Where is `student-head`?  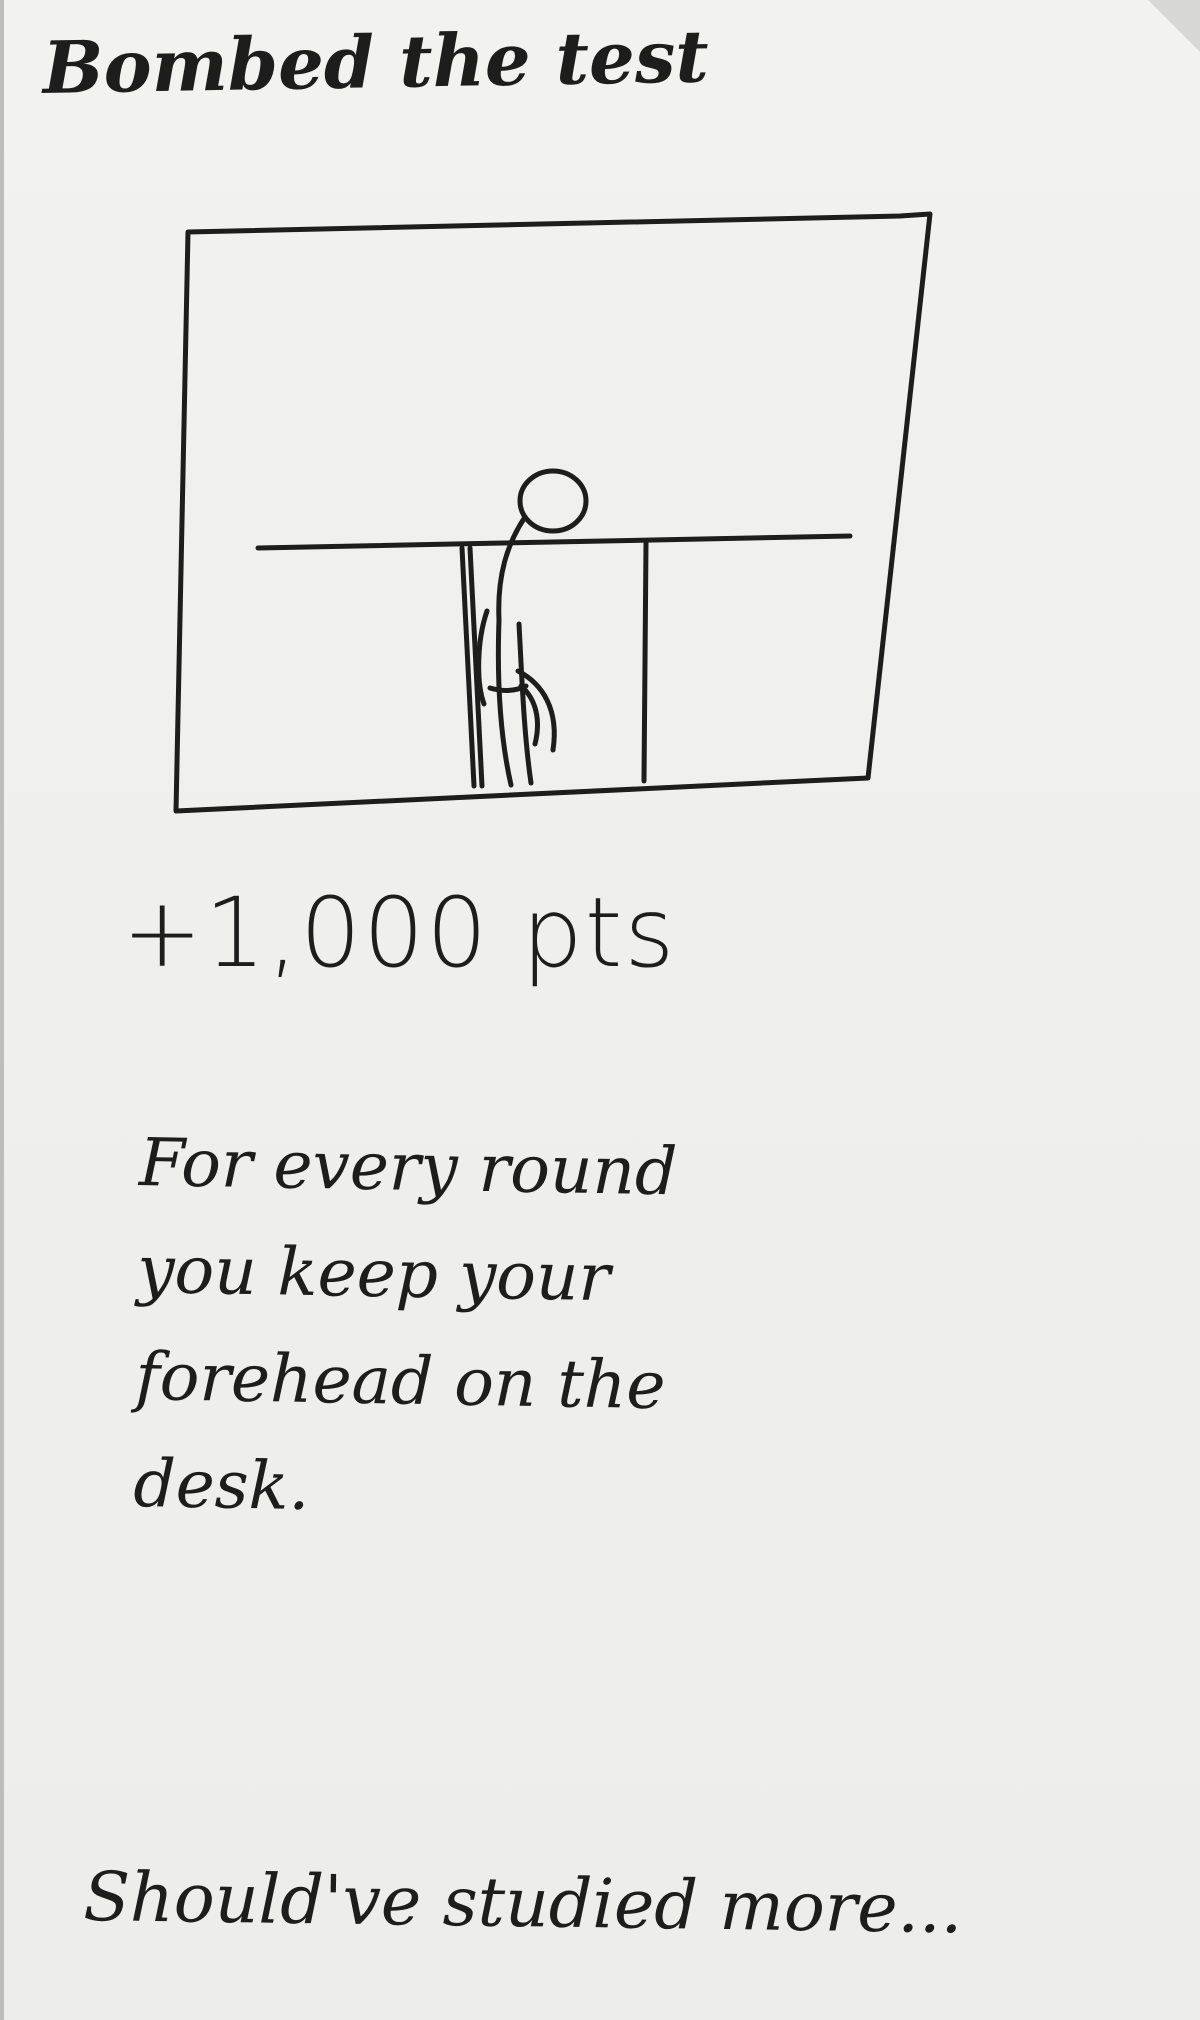
student-head is located at coordinates (553, 501).